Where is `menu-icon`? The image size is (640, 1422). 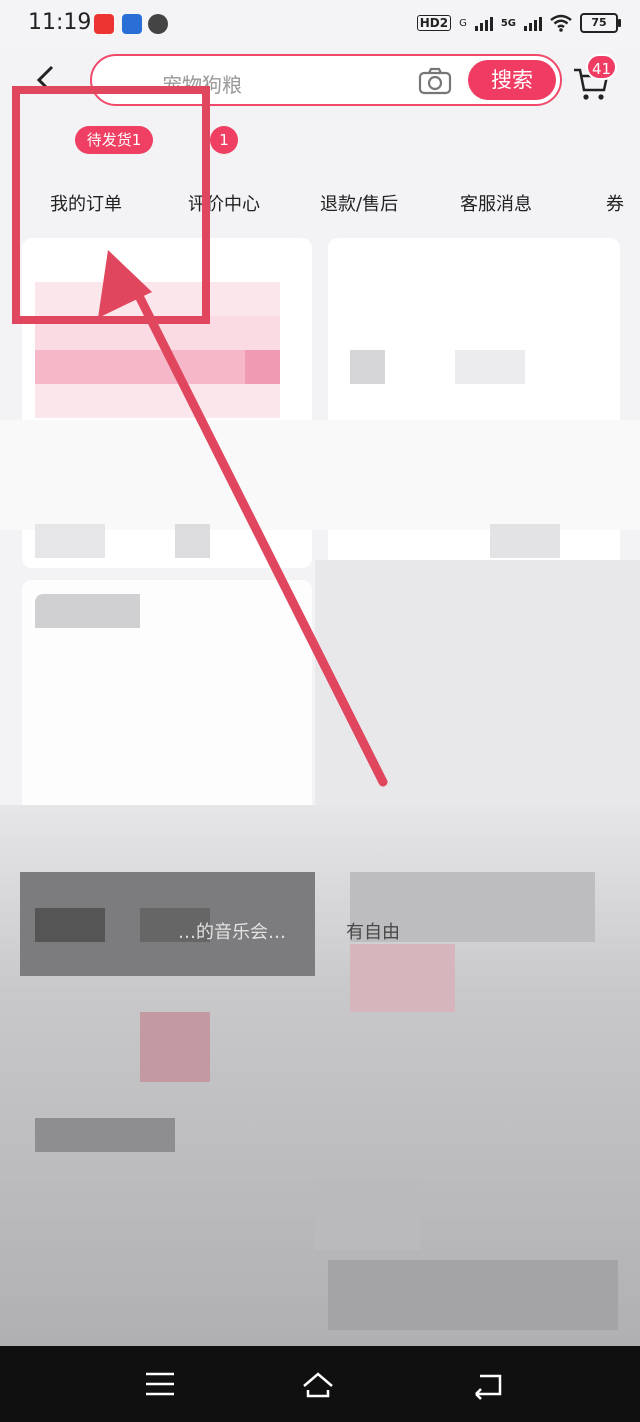 menu-icon is located at coordinates (160, 1384).